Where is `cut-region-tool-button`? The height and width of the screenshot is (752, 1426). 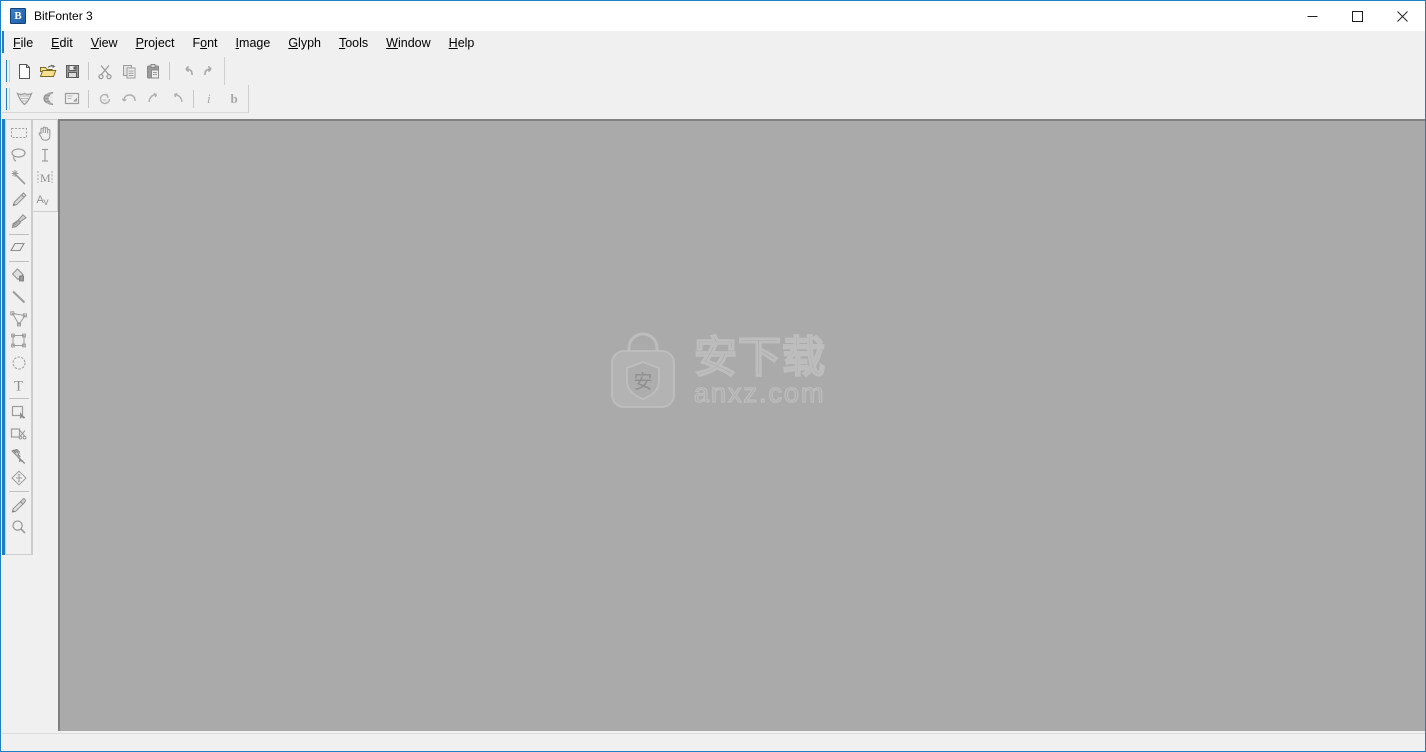 cut-region-tool-button is located at coordinates (19, 434).